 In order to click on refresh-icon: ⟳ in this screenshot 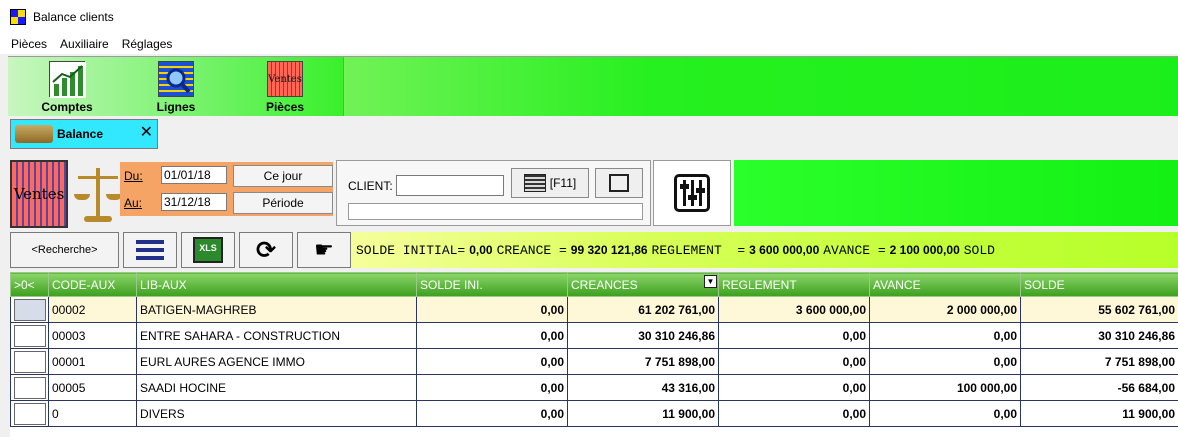, I will do `click(266, 250)`.